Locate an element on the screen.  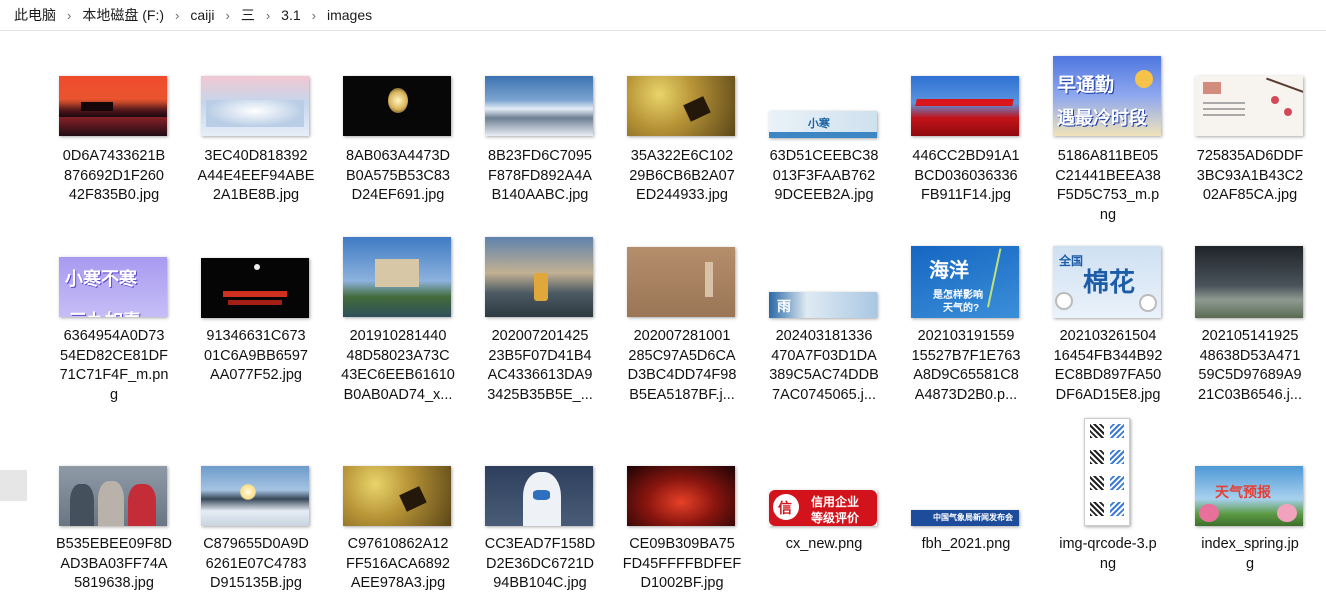
file-name-label: cx_new.png is located at coordinates (824, 545).